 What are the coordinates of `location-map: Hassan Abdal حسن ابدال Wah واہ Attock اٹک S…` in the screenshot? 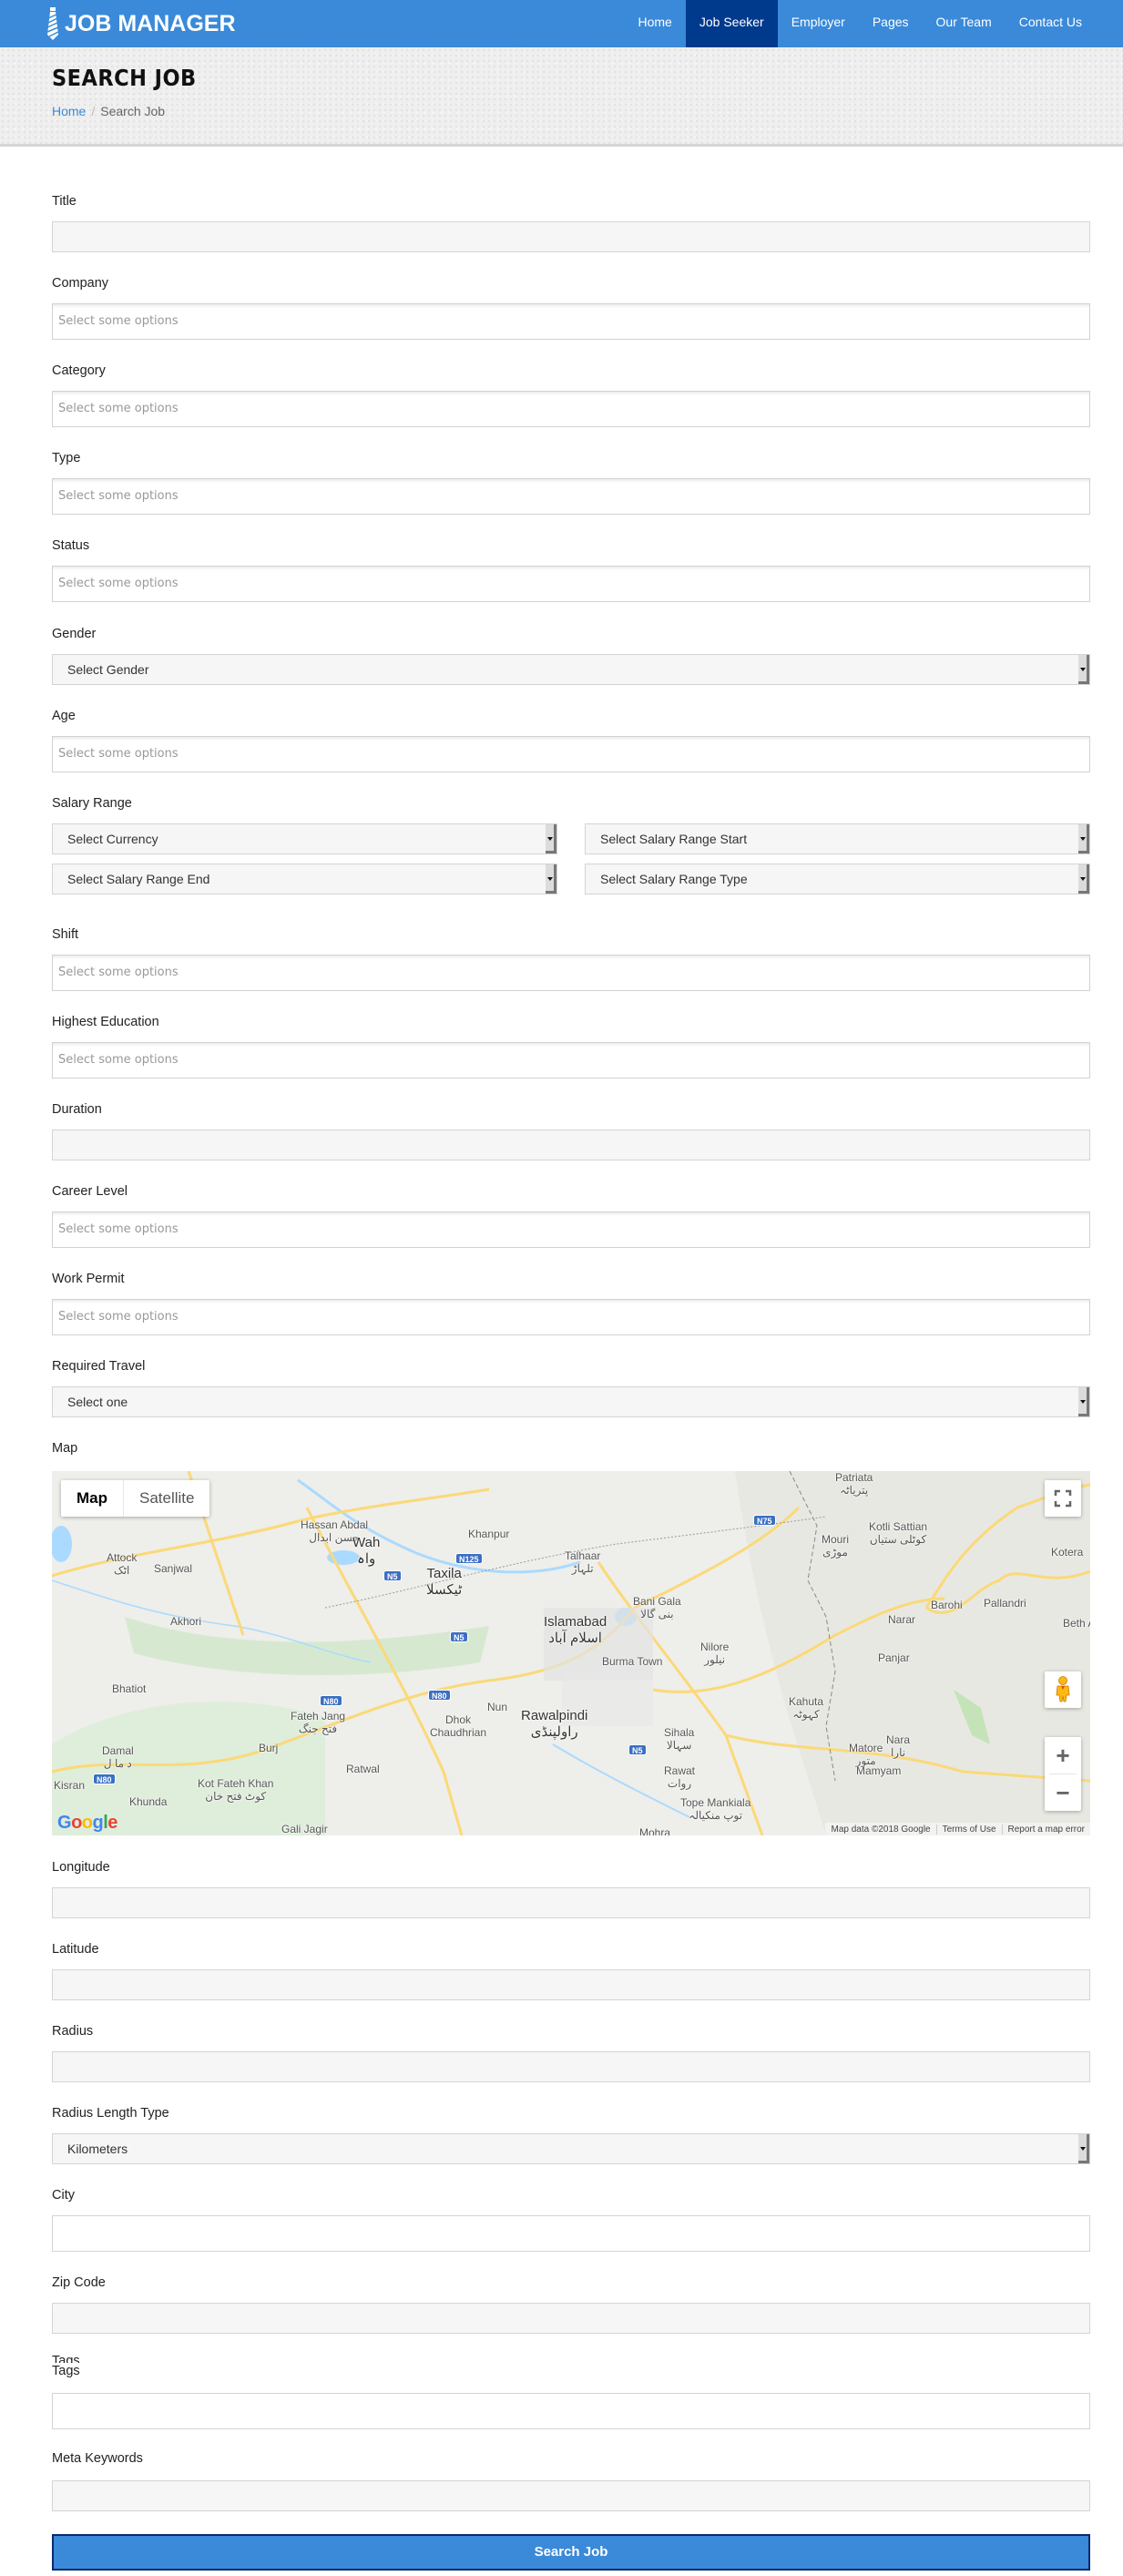 It's located at (571, 1653).